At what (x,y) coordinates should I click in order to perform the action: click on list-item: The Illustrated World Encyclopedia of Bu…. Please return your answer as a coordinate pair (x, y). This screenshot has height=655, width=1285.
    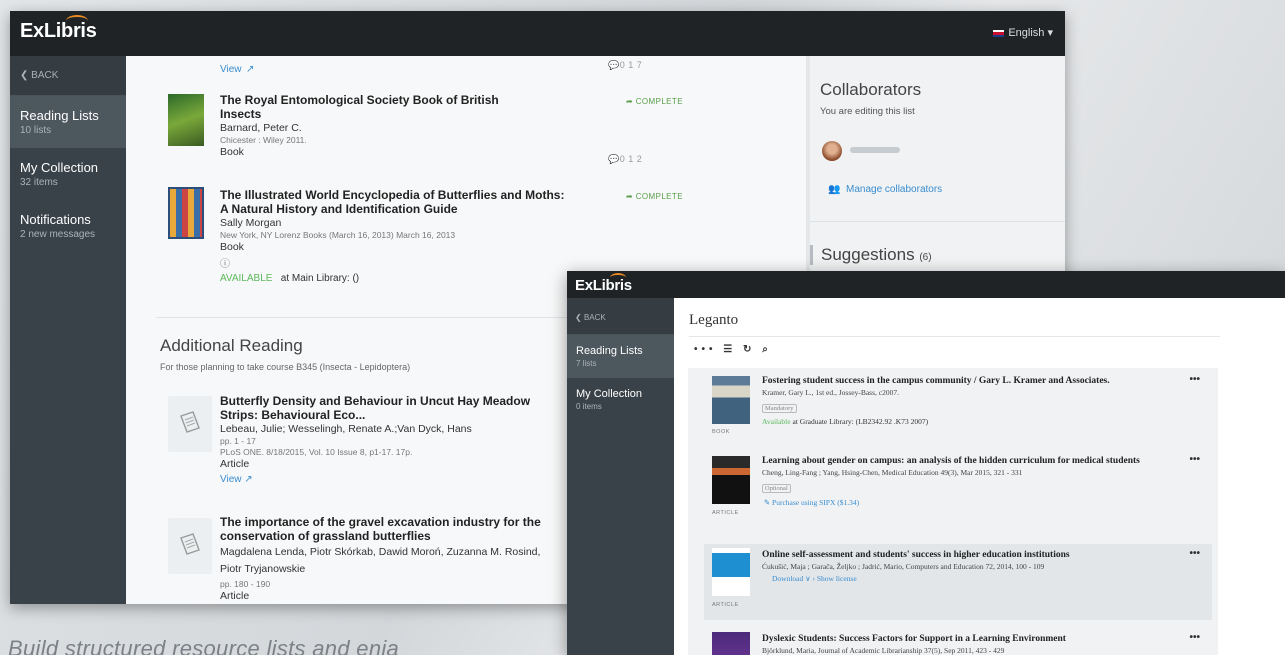
    Looking at the image, I should click on (395, 236).